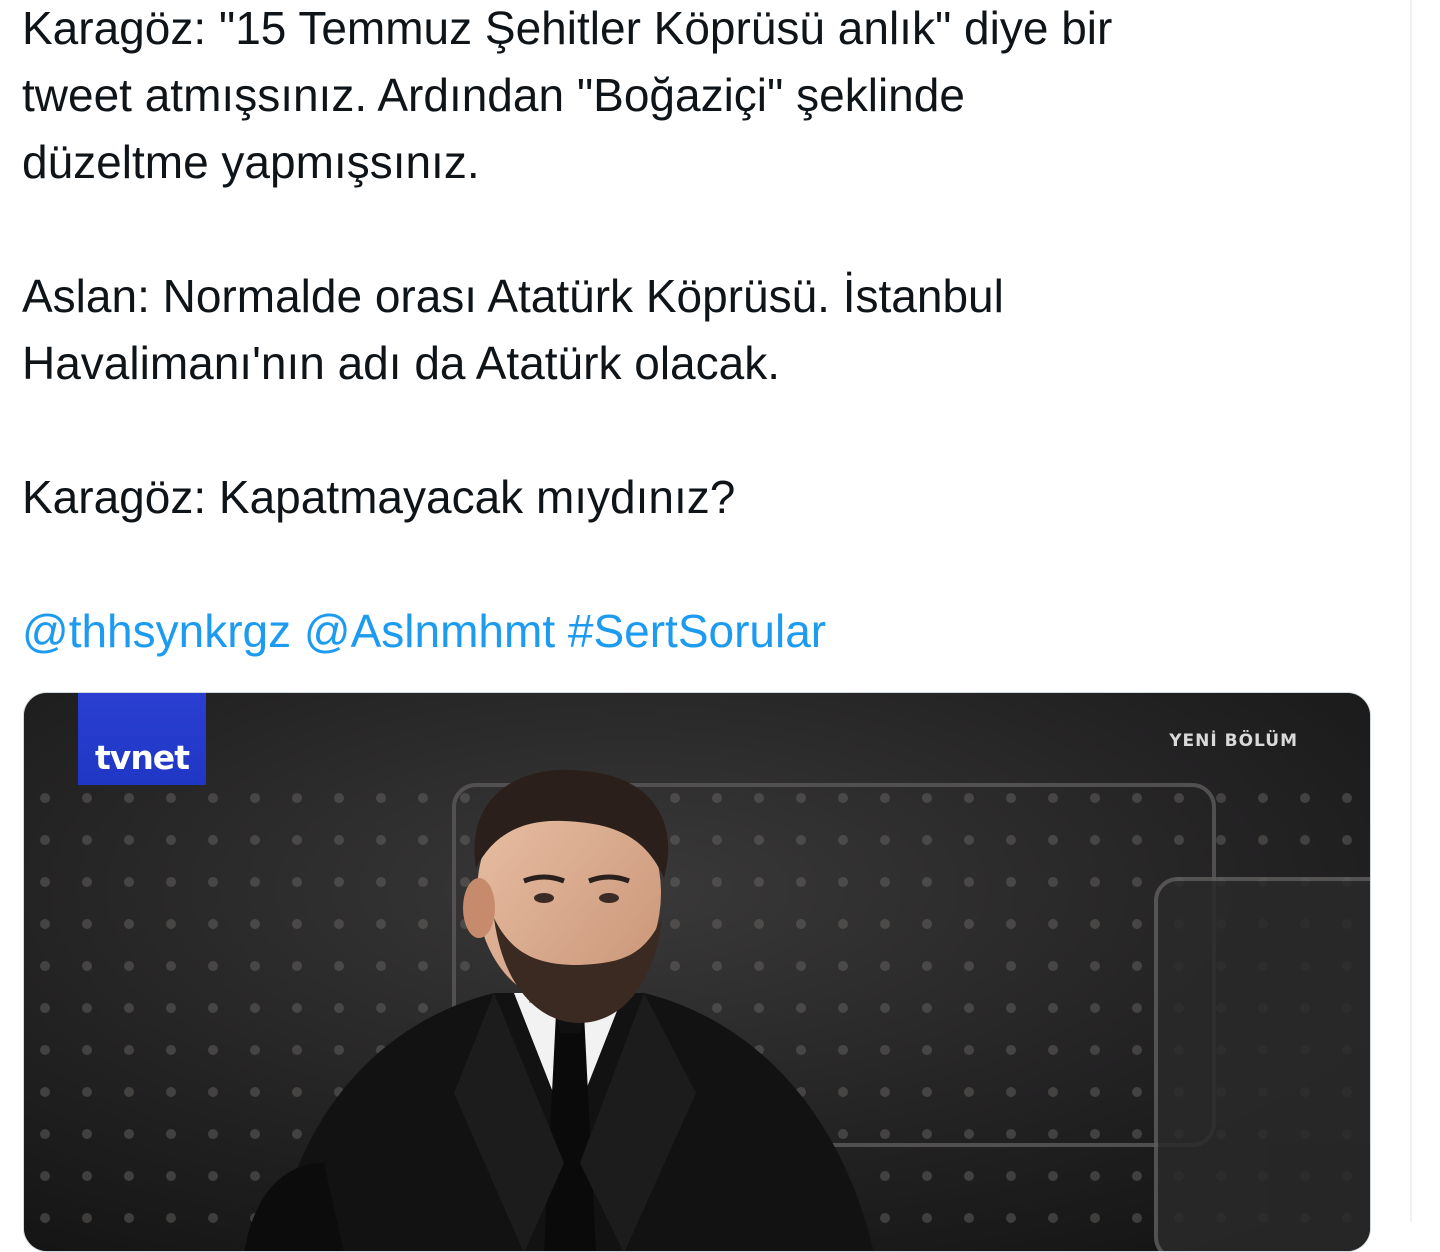 The image size is (1440, 1252). Describe the element at coordinates (379, 497) in the screenshot. I see `tweet-paragraph-followup: Karagöz: Kapatmayacak mıydınız?` at that location.